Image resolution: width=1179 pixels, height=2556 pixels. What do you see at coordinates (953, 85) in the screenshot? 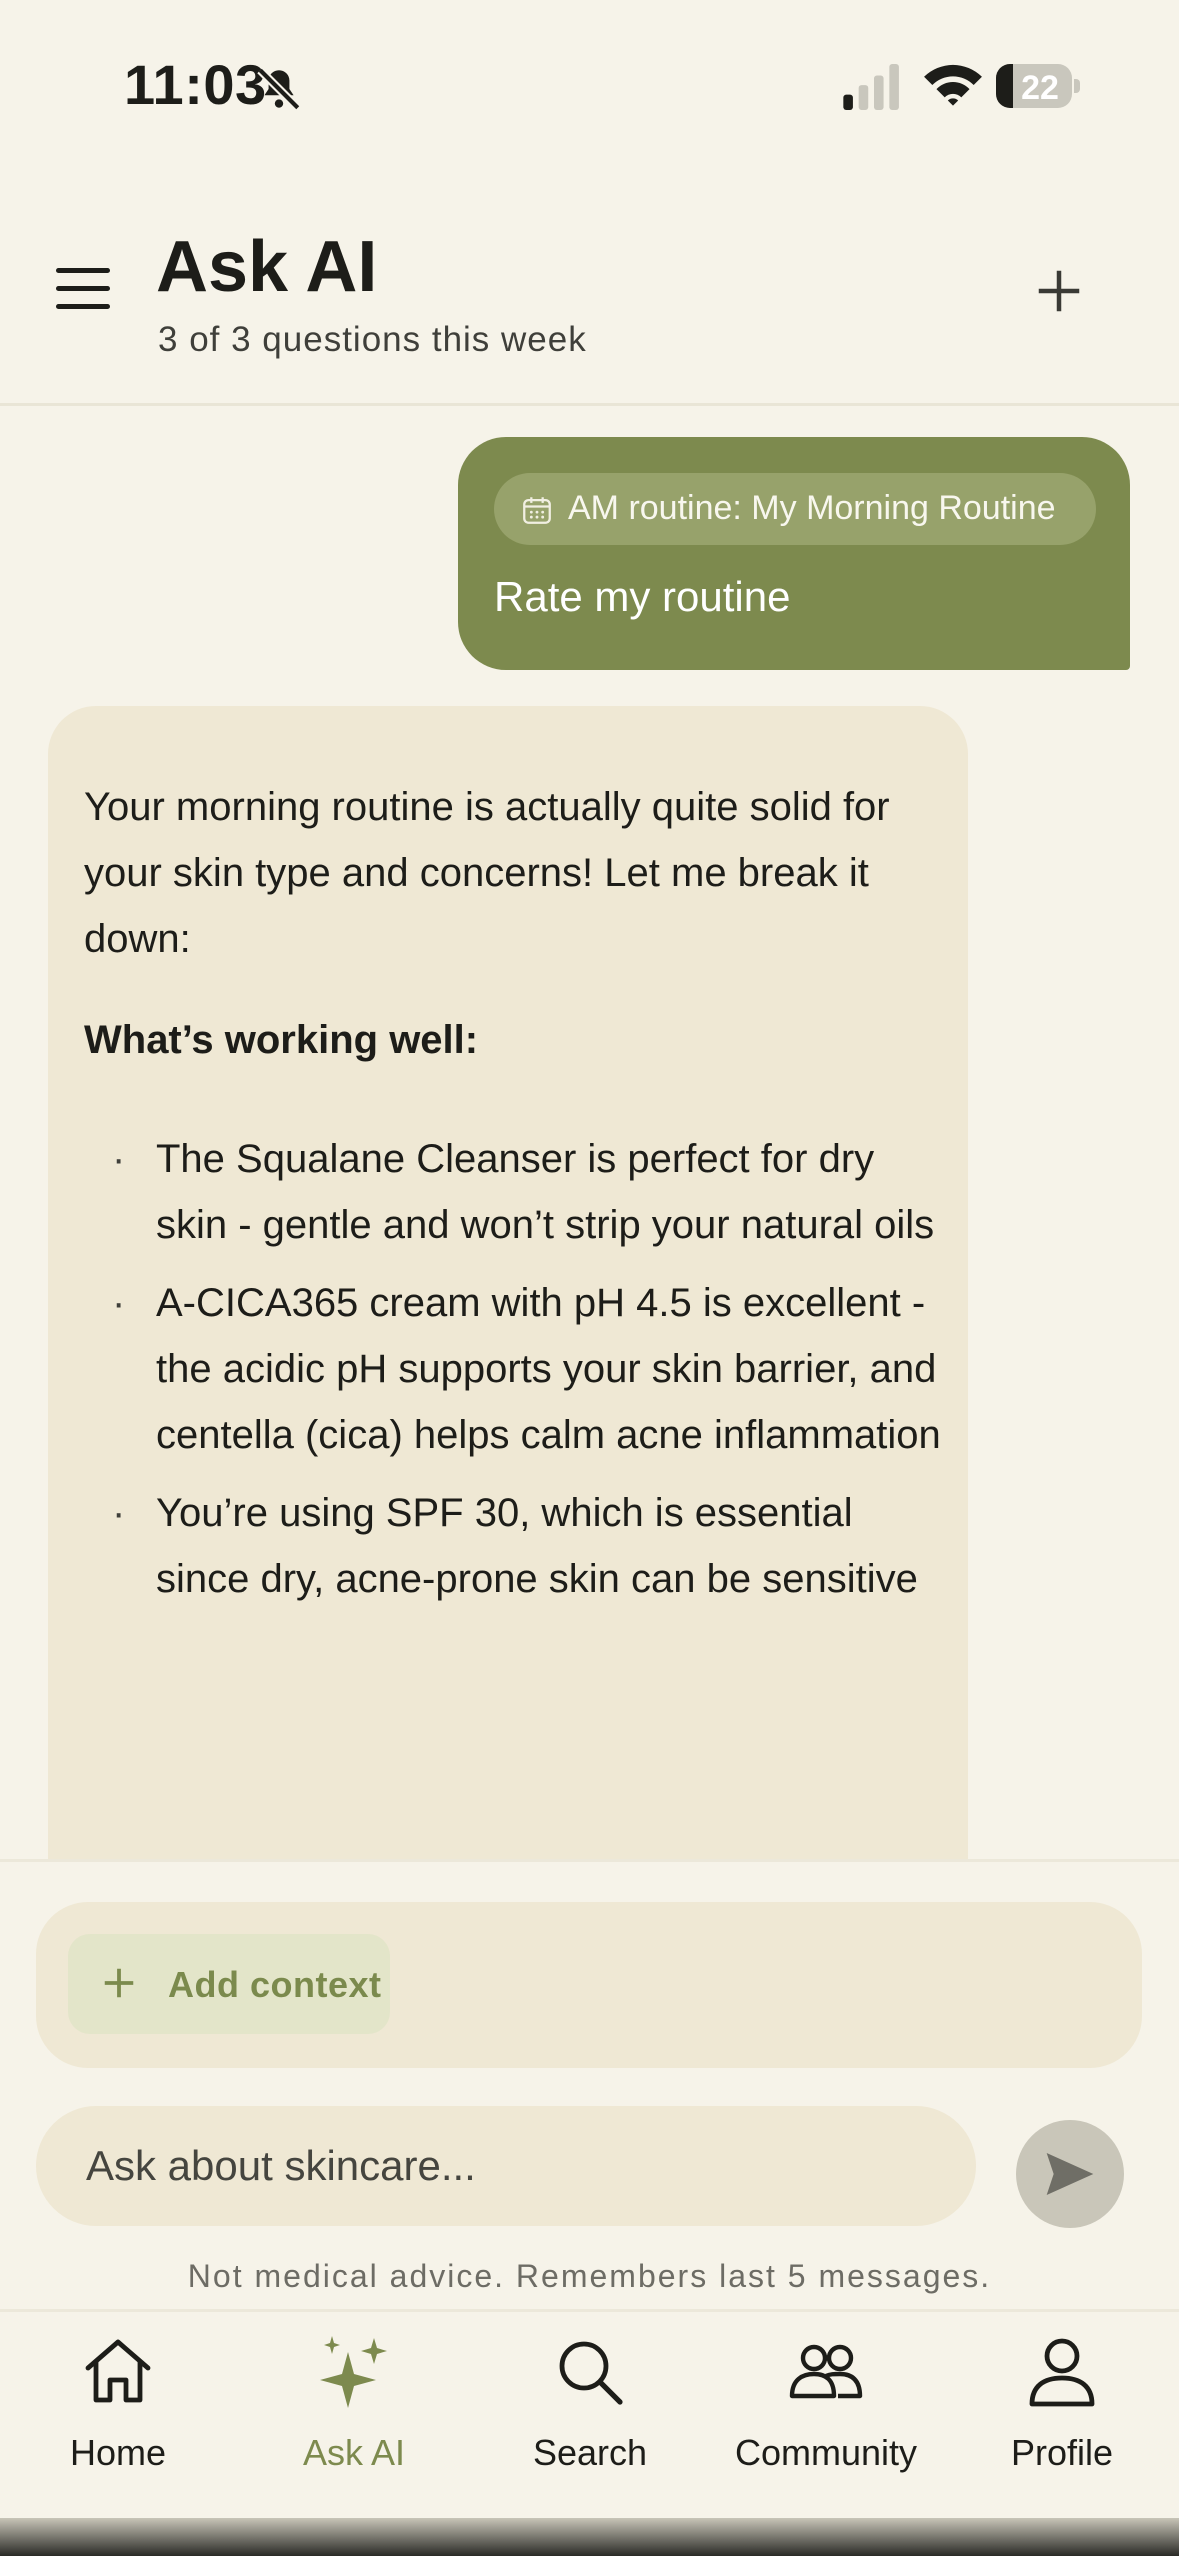
I see `wifi-icon` at bounding box center [953, 85].